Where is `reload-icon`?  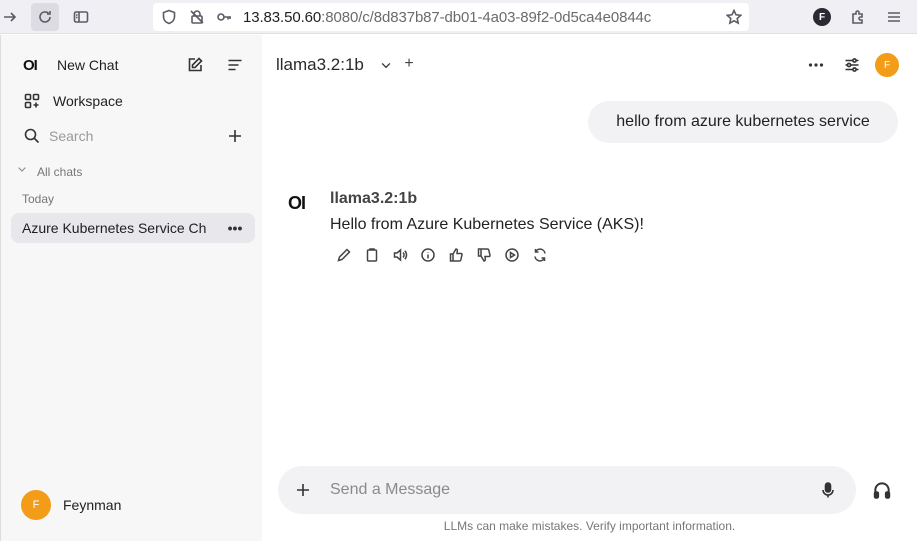 reload-icon is located at coordinates (45, 17).